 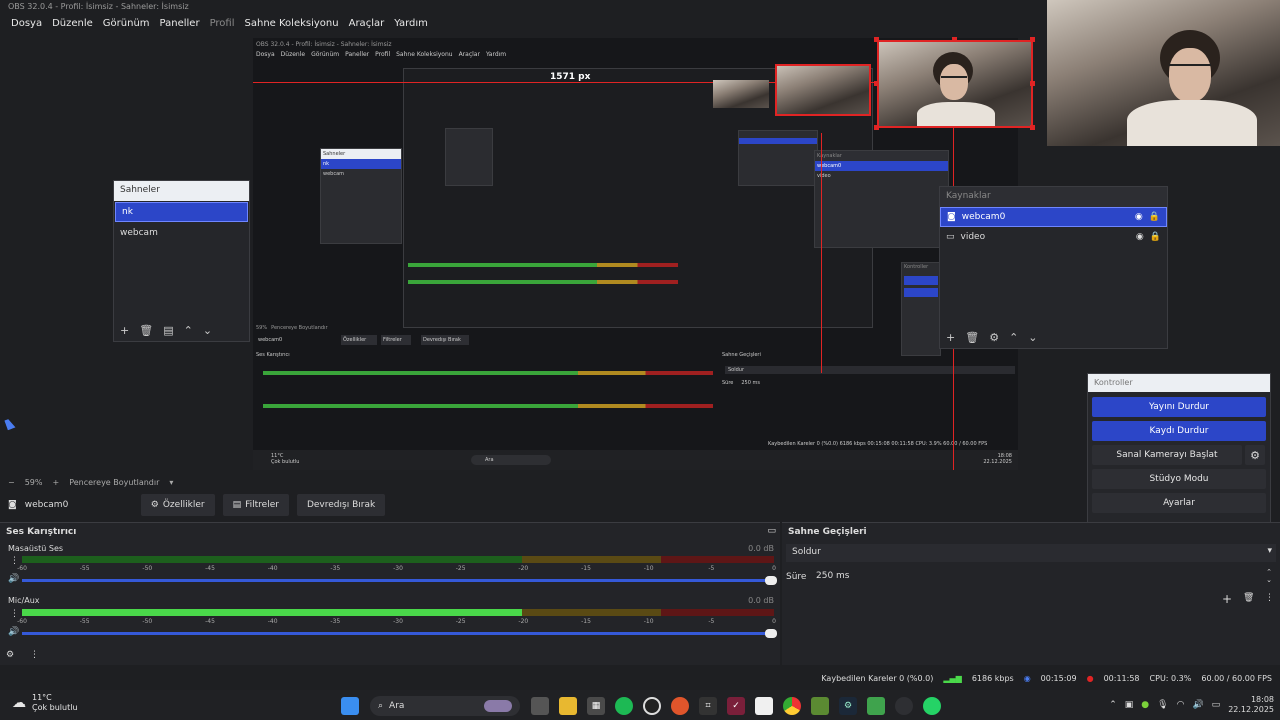 What do you see at coordinates (708, 706) in the screenshot?
I see `capcut-icon: ⌗` at bounding box center [708, 706].